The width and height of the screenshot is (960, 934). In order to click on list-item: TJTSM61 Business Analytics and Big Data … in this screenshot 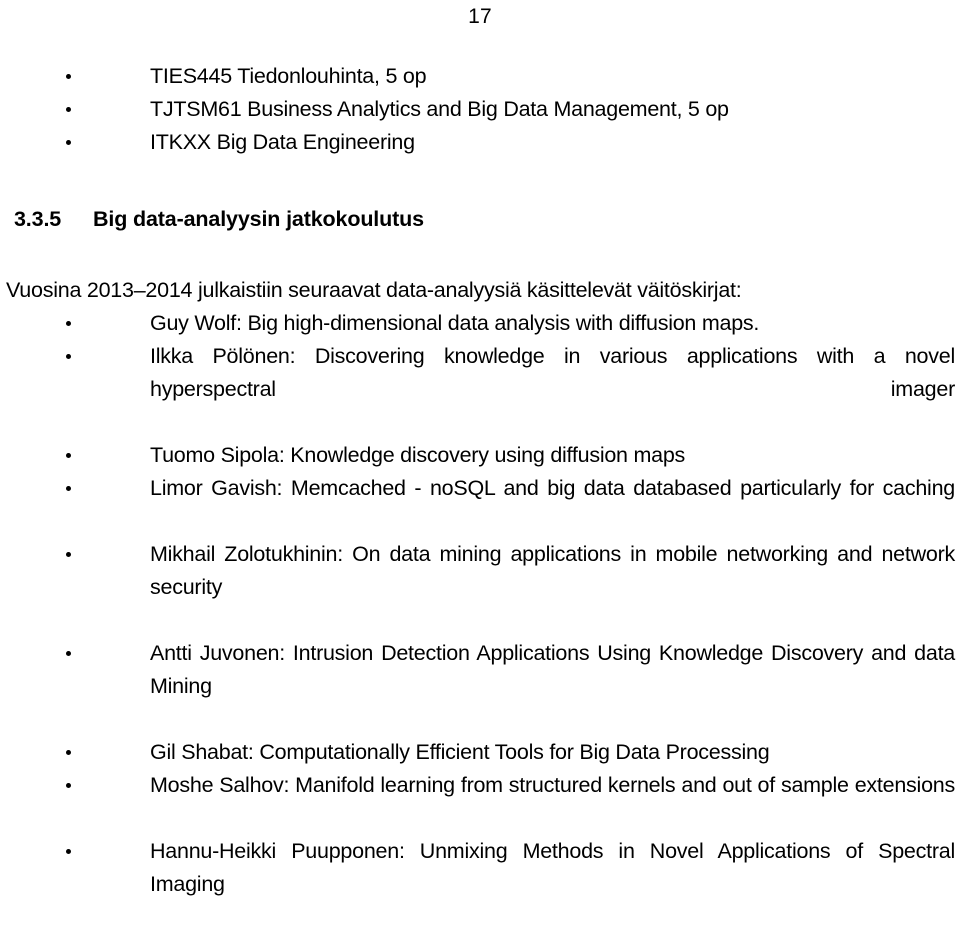, I will do `click(480, 109)`.